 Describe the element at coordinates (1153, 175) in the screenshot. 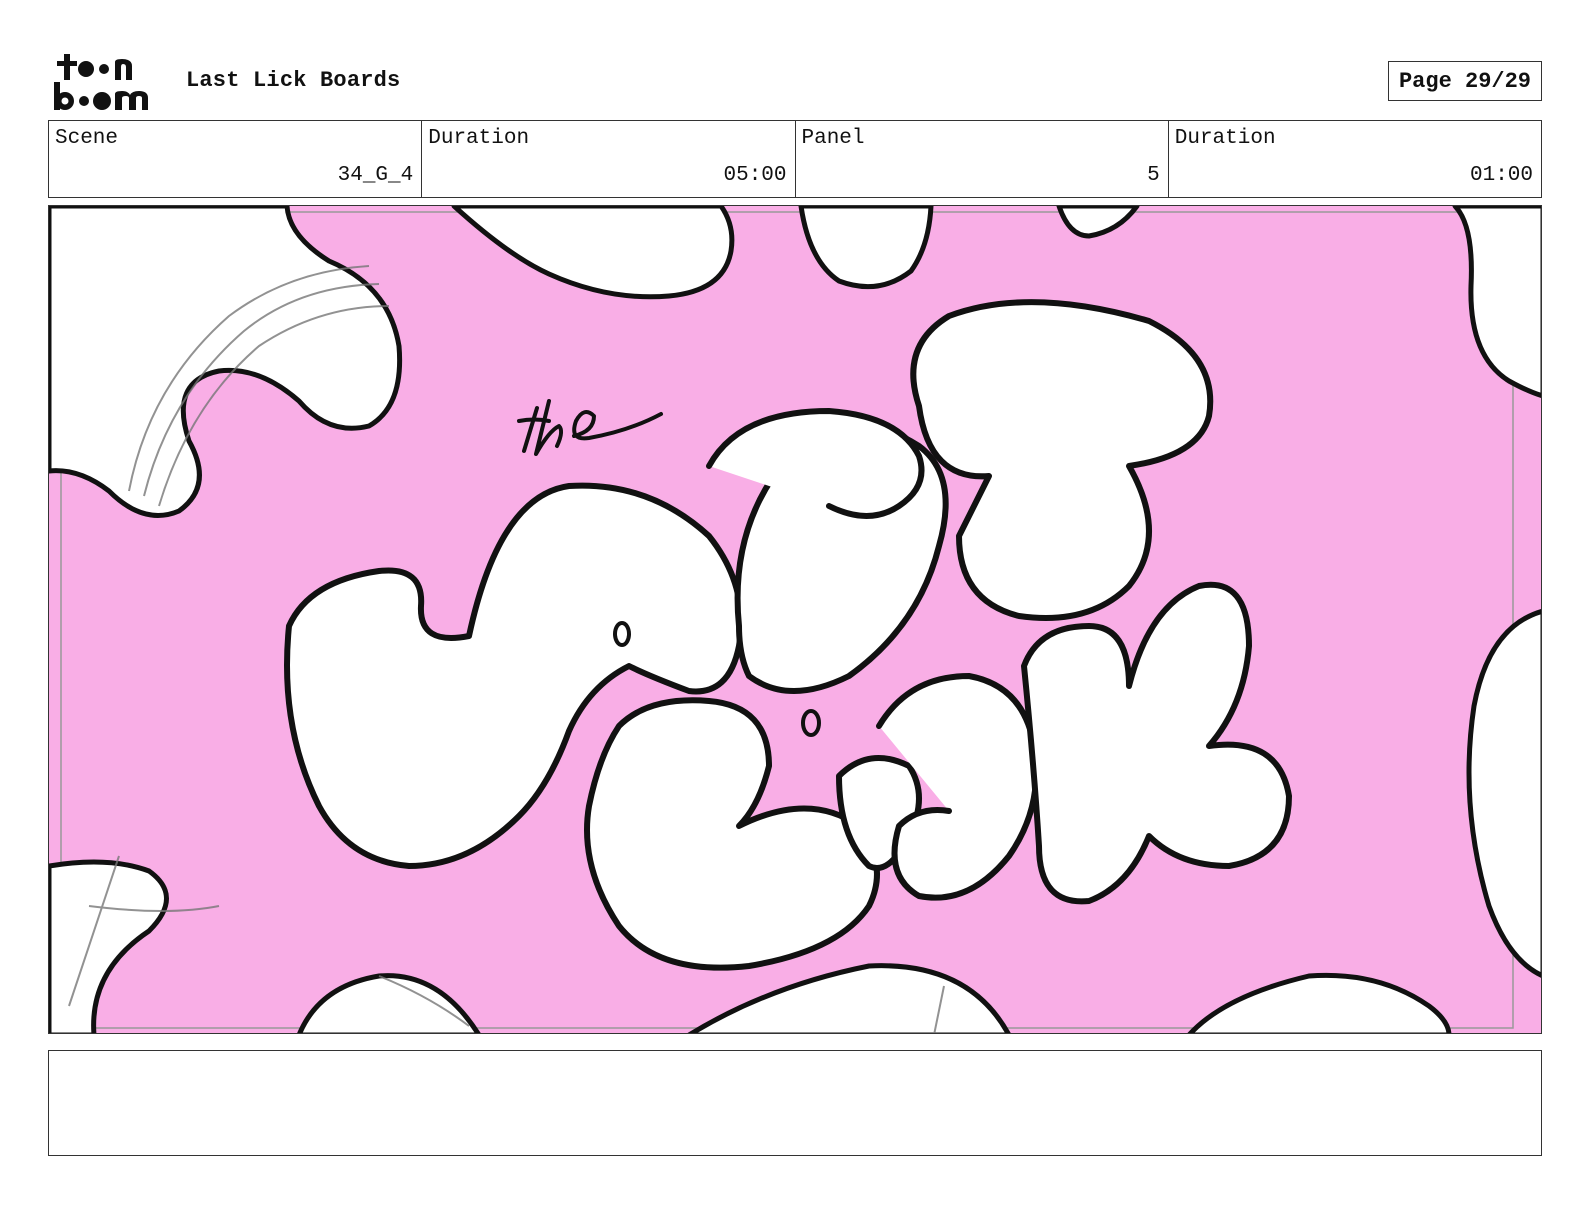

I see `panel-value: 5` at that location.